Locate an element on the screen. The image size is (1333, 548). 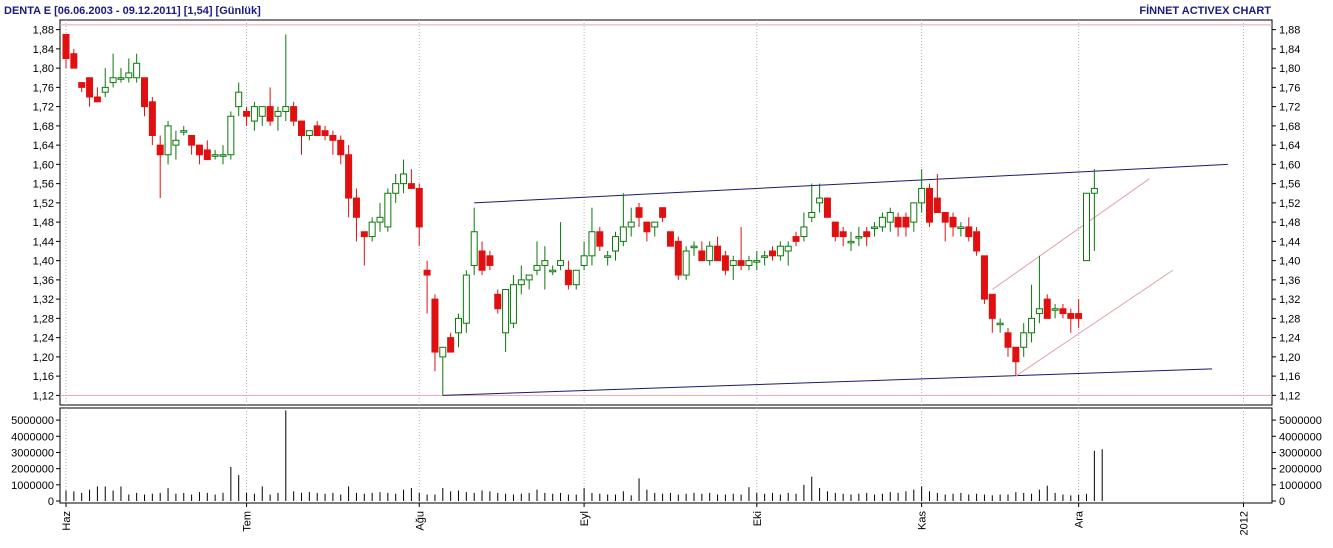
x-tick-label: 2012 is located at coordinates (1245, 523).